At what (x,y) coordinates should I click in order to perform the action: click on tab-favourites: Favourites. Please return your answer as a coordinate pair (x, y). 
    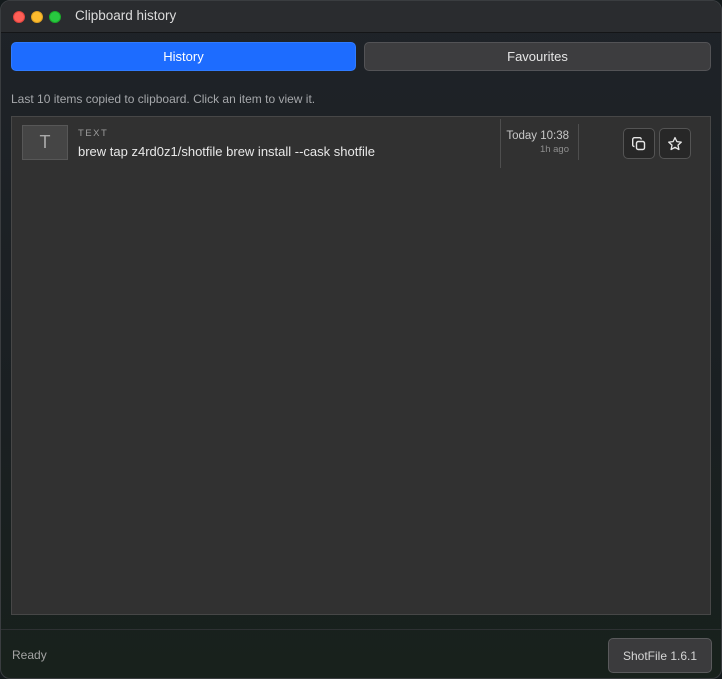
    Looking at the image, I should click on (537, 56).